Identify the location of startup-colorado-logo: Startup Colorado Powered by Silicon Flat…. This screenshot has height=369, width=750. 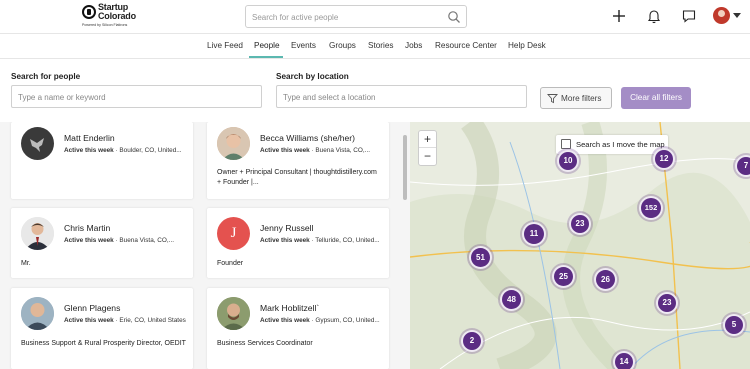
(112, 17).